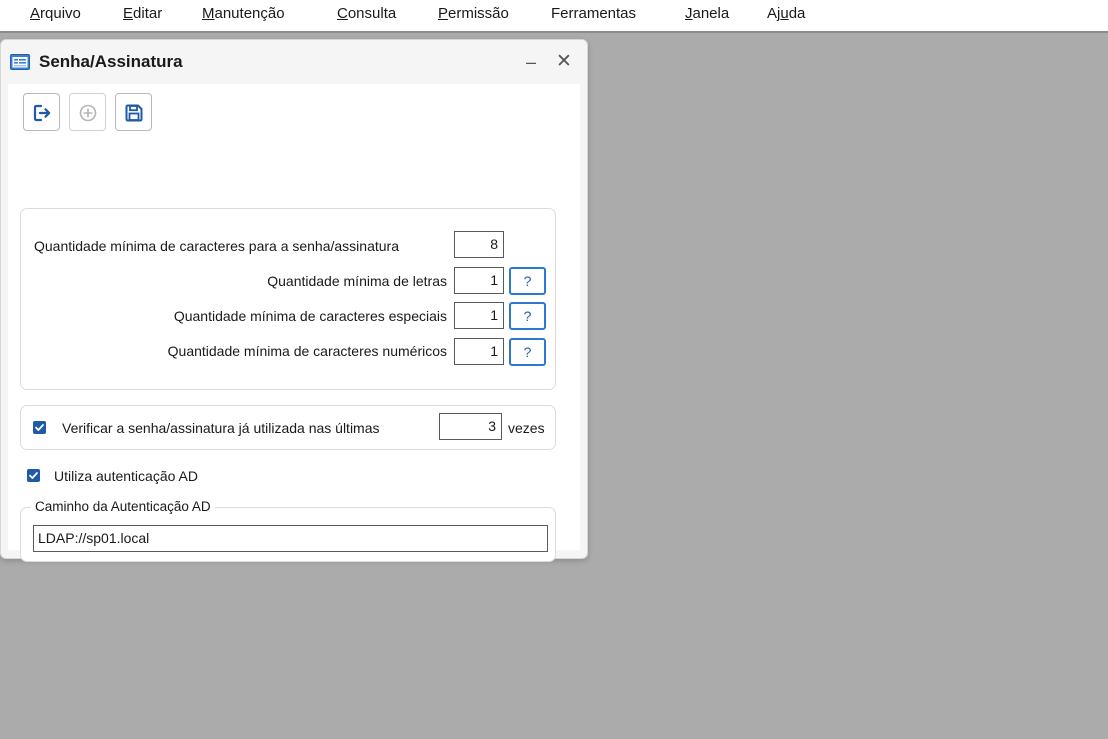 Image resolution: width=1108 pixels, height=739 pixels. What do you see at coordinates (527, 281) in the screenshot?
I see `min-letters-help-button: ?` at bounding box center [527, 281].